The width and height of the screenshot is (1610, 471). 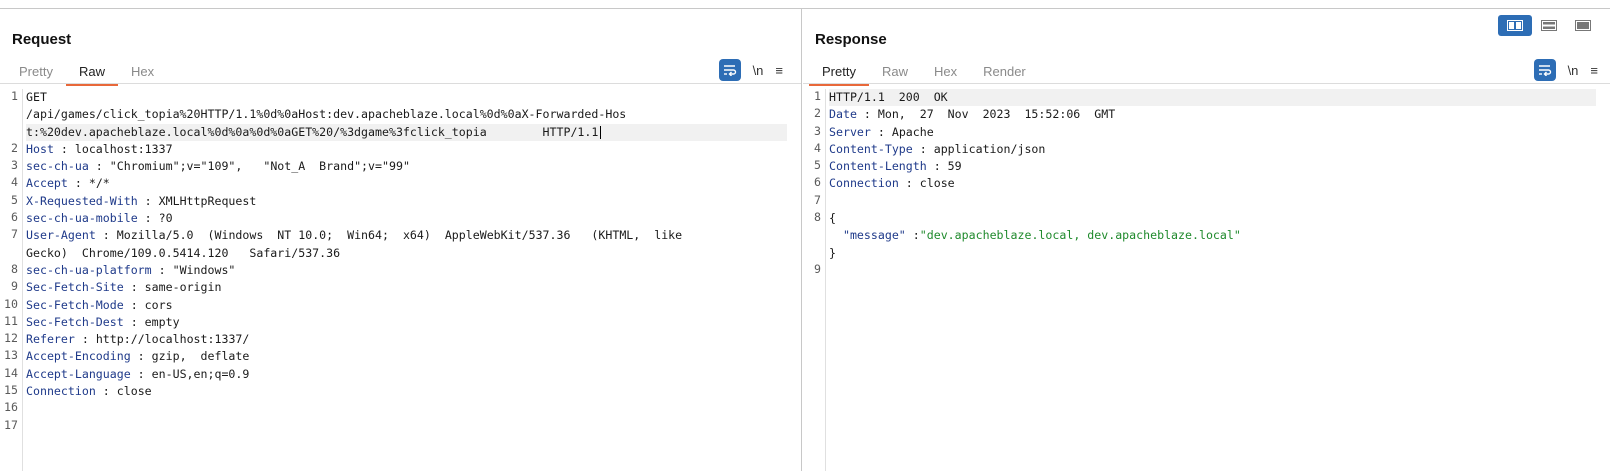 I want to click on code-row: Accept-Encoding : gzip, deflate, so click(x=406, y=356).